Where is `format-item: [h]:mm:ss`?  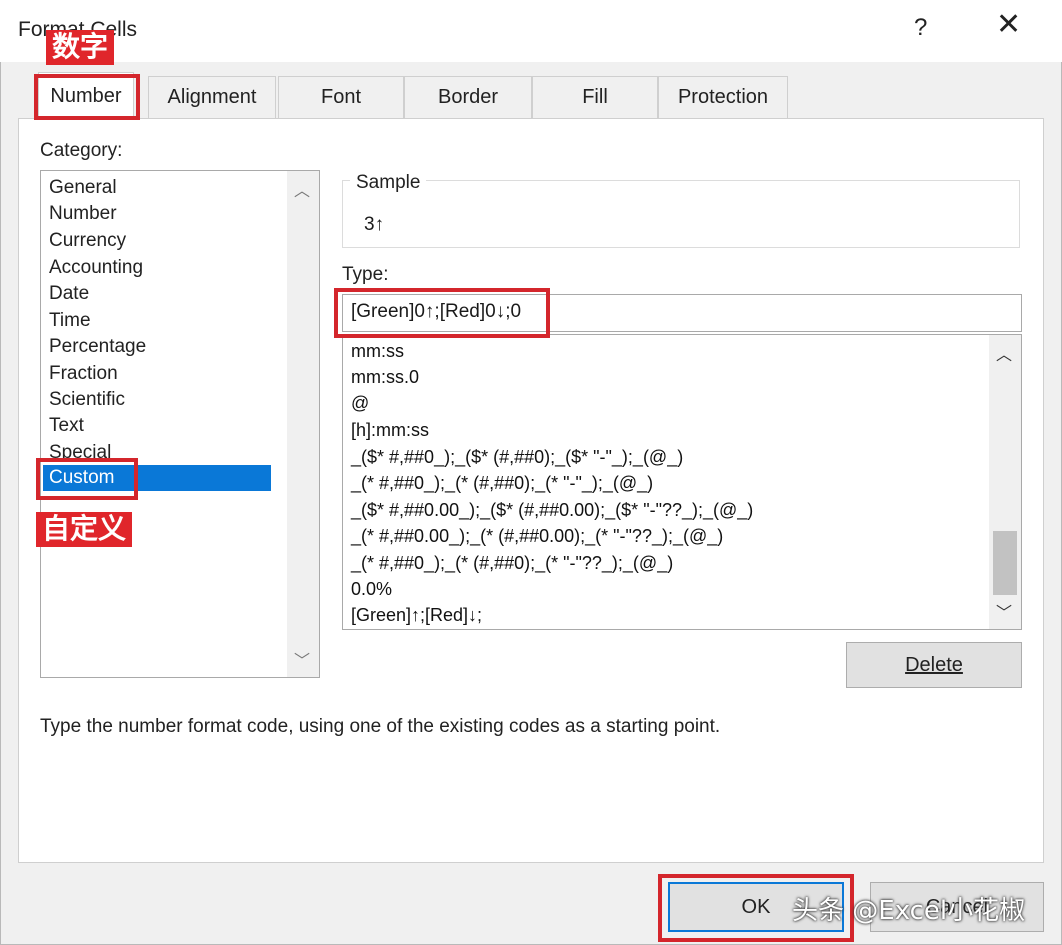 format-item: [h]:mm:ss is located at coordinates (390, 430).